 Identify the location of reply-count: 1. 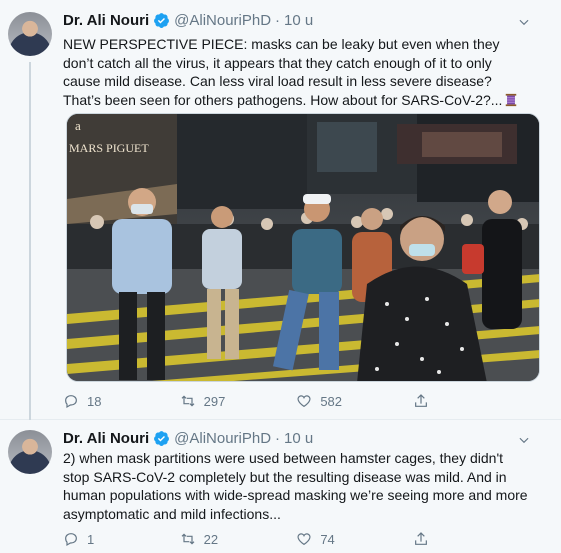
(91, 539).